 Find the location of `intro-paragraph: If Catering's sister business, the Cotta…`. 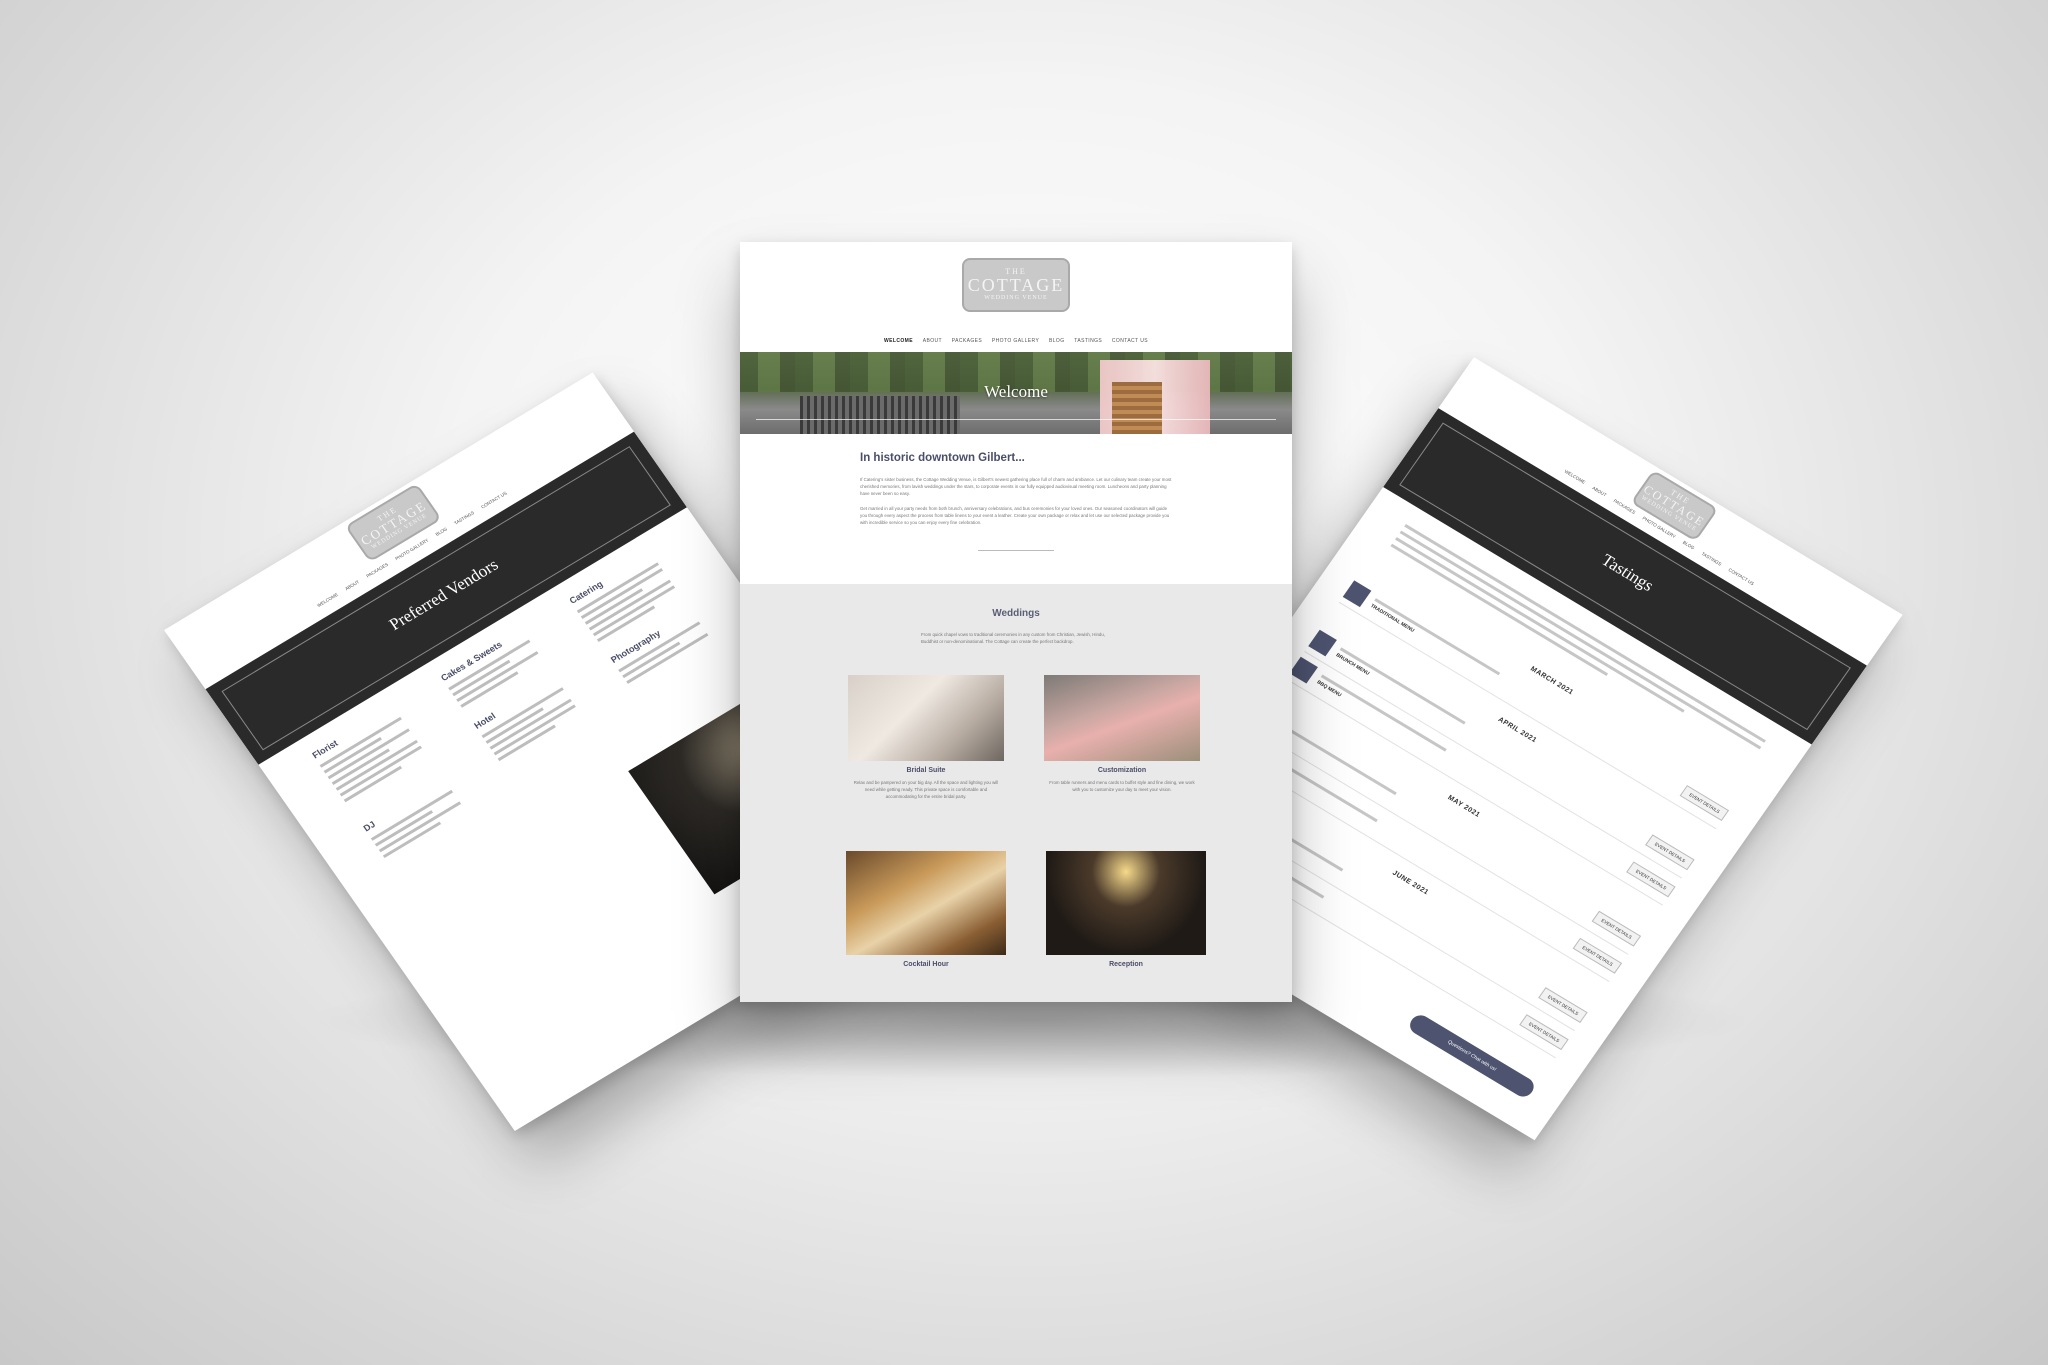

intro-paragraph: If Catering's sister business, the Cotta… is located at coordinates (1016, 486).